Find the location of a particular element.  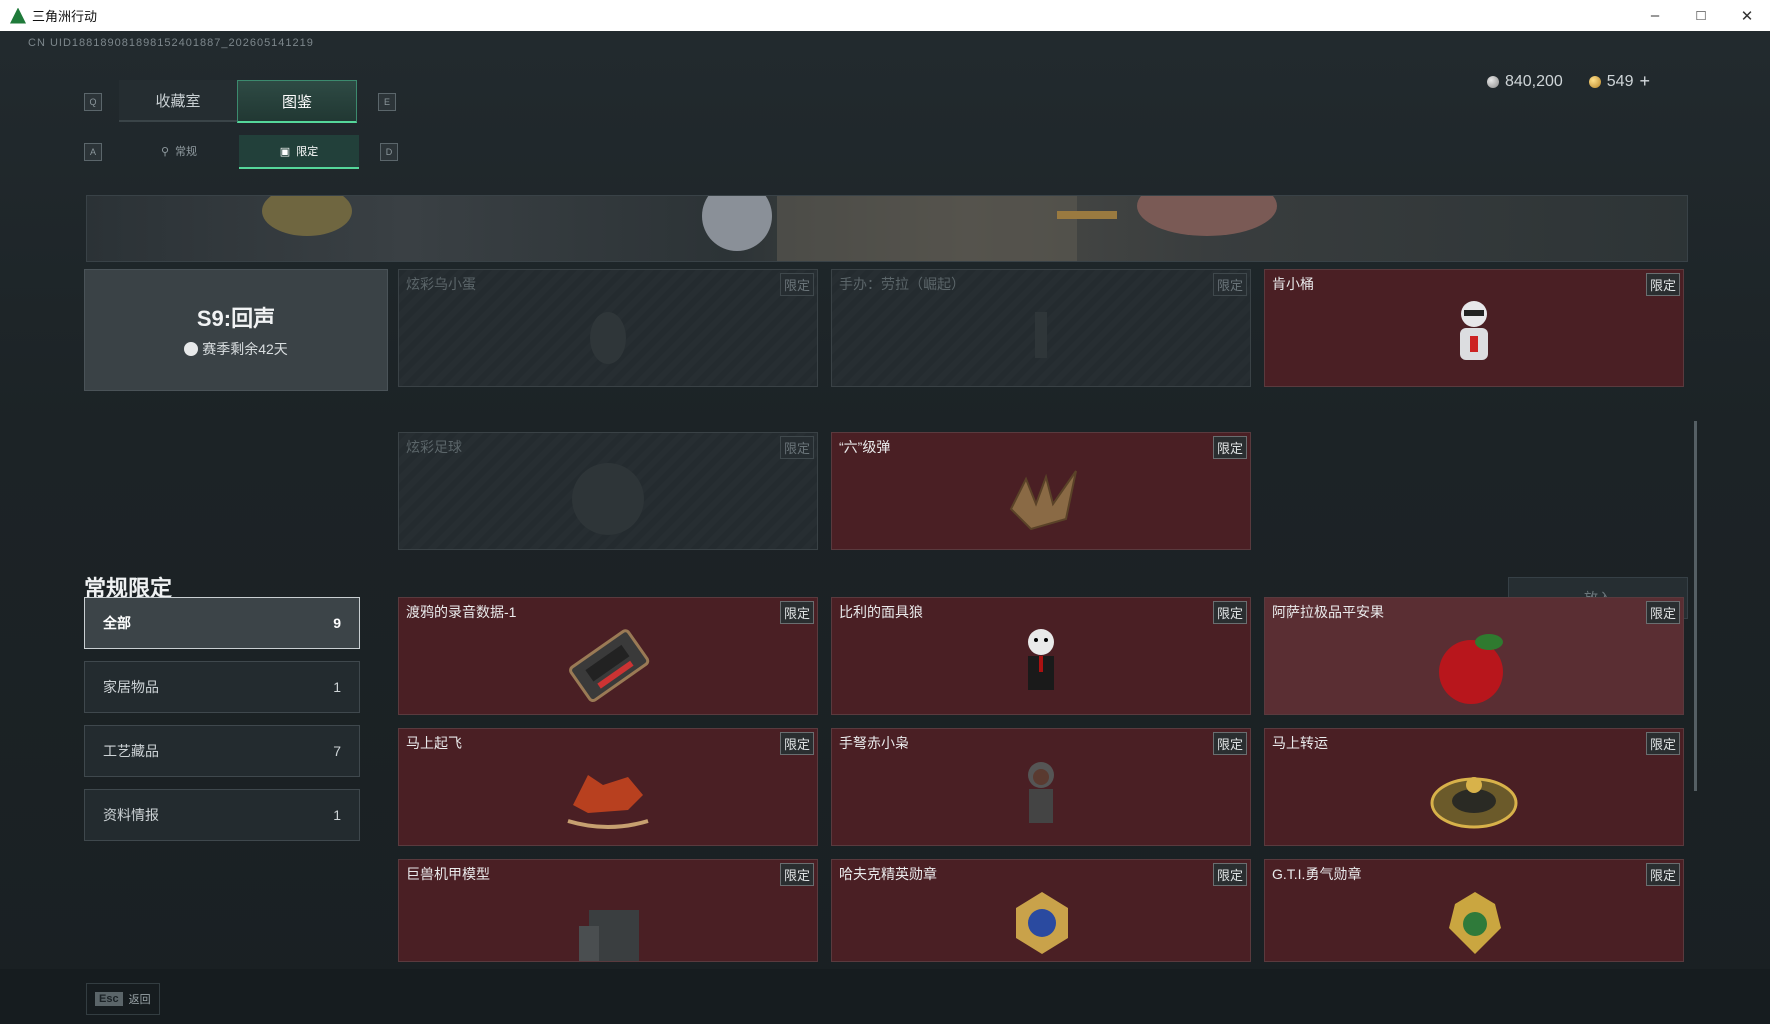

item-name: 马上起飞 is located at coordinates (434, 743).